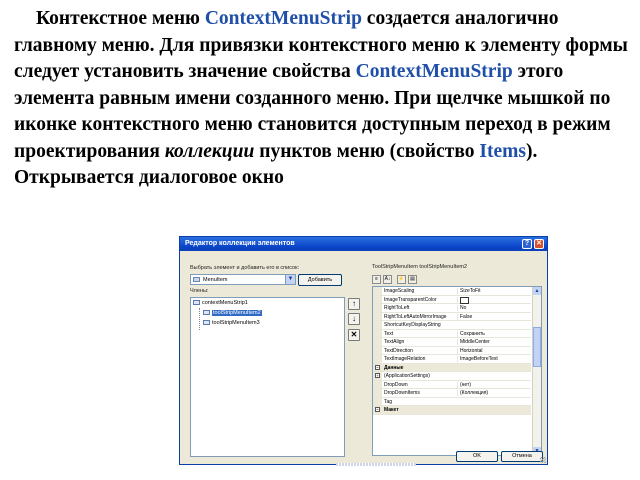 The width and height of the screenshot is (640, 480). I want to click on property-row: Text Сохранить, so click(453, 333).